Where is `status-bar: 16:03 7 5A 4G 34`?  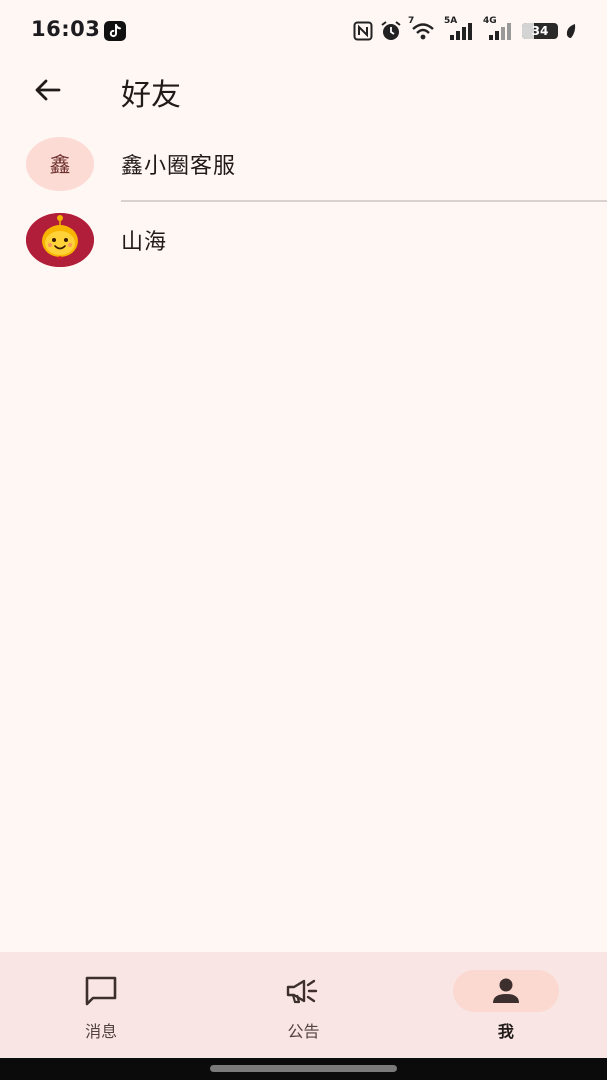
status-bar: 16:03 7 5A 4G 34 is located at coordinates (303, 30).